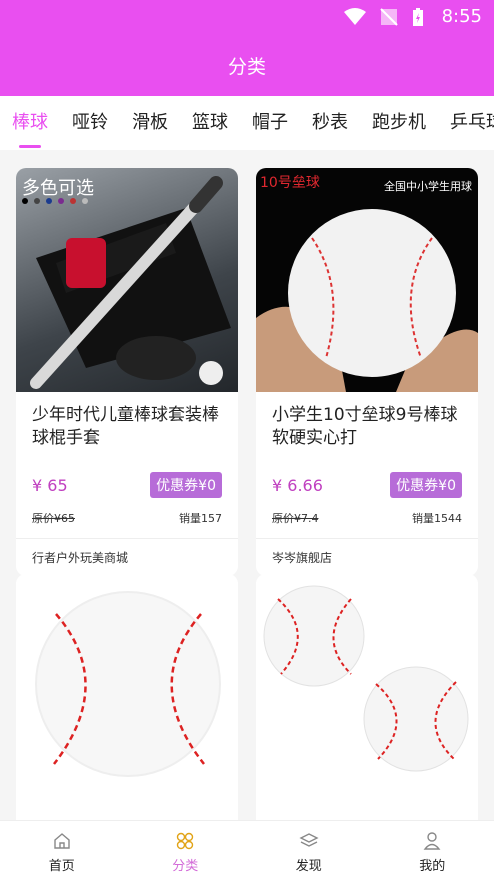 The height and width of the screenshot is (884, 494). I want to click on price-row: ¥ 65 优惠券¥0, so click(127, 485).